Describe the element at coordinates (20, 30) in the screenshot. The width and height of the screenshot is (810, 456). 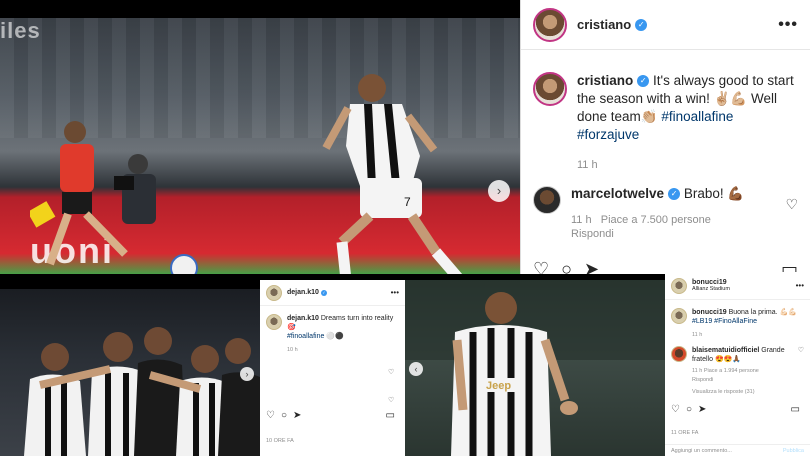
I see `ad-board-top: iles` at that location.